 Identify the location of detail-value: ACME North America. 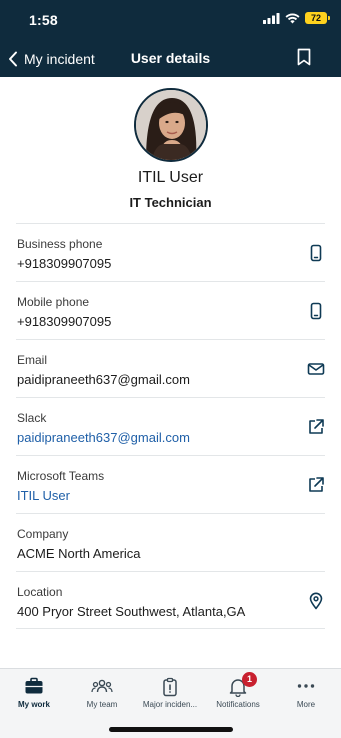
(79, 553).